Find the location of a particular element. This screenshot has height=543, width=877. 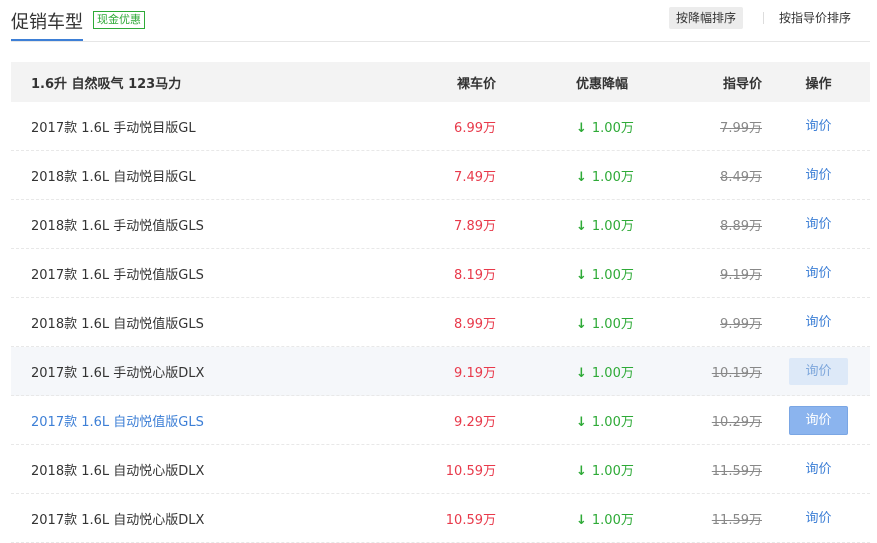

bare-car-price: 7.49万 is located at coordinates (475, 177).